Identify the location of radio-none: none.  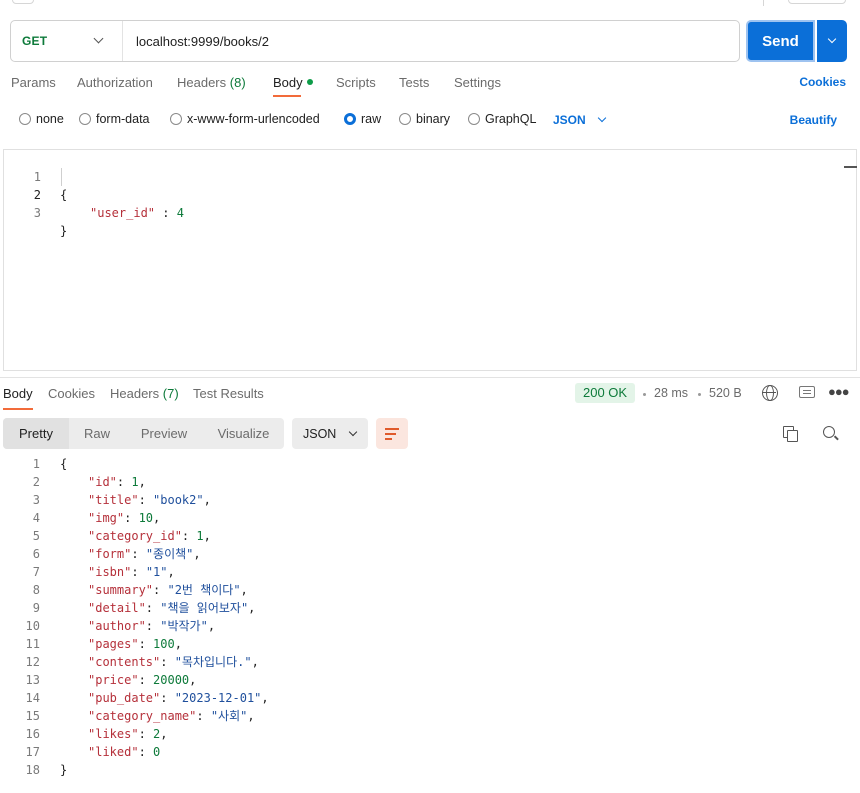
(41, 119).